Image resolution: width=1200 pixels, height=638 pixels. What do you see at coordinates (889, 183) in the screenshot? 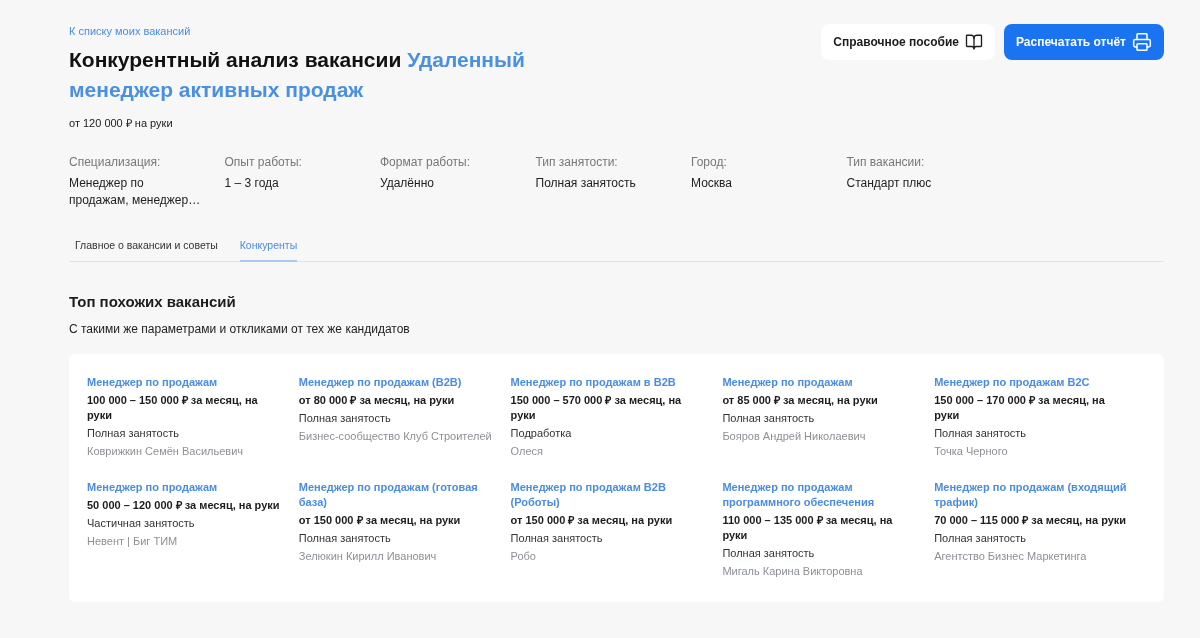
I see `param-value: Стандарт плюс` at bounding box center [889, 183].